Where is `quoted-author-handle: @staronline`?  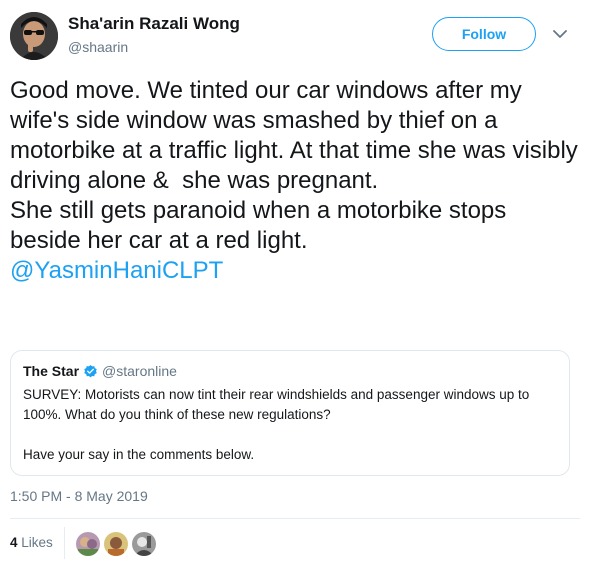
quoted-author-handle: @staronline is located at coordinates (139, 371).